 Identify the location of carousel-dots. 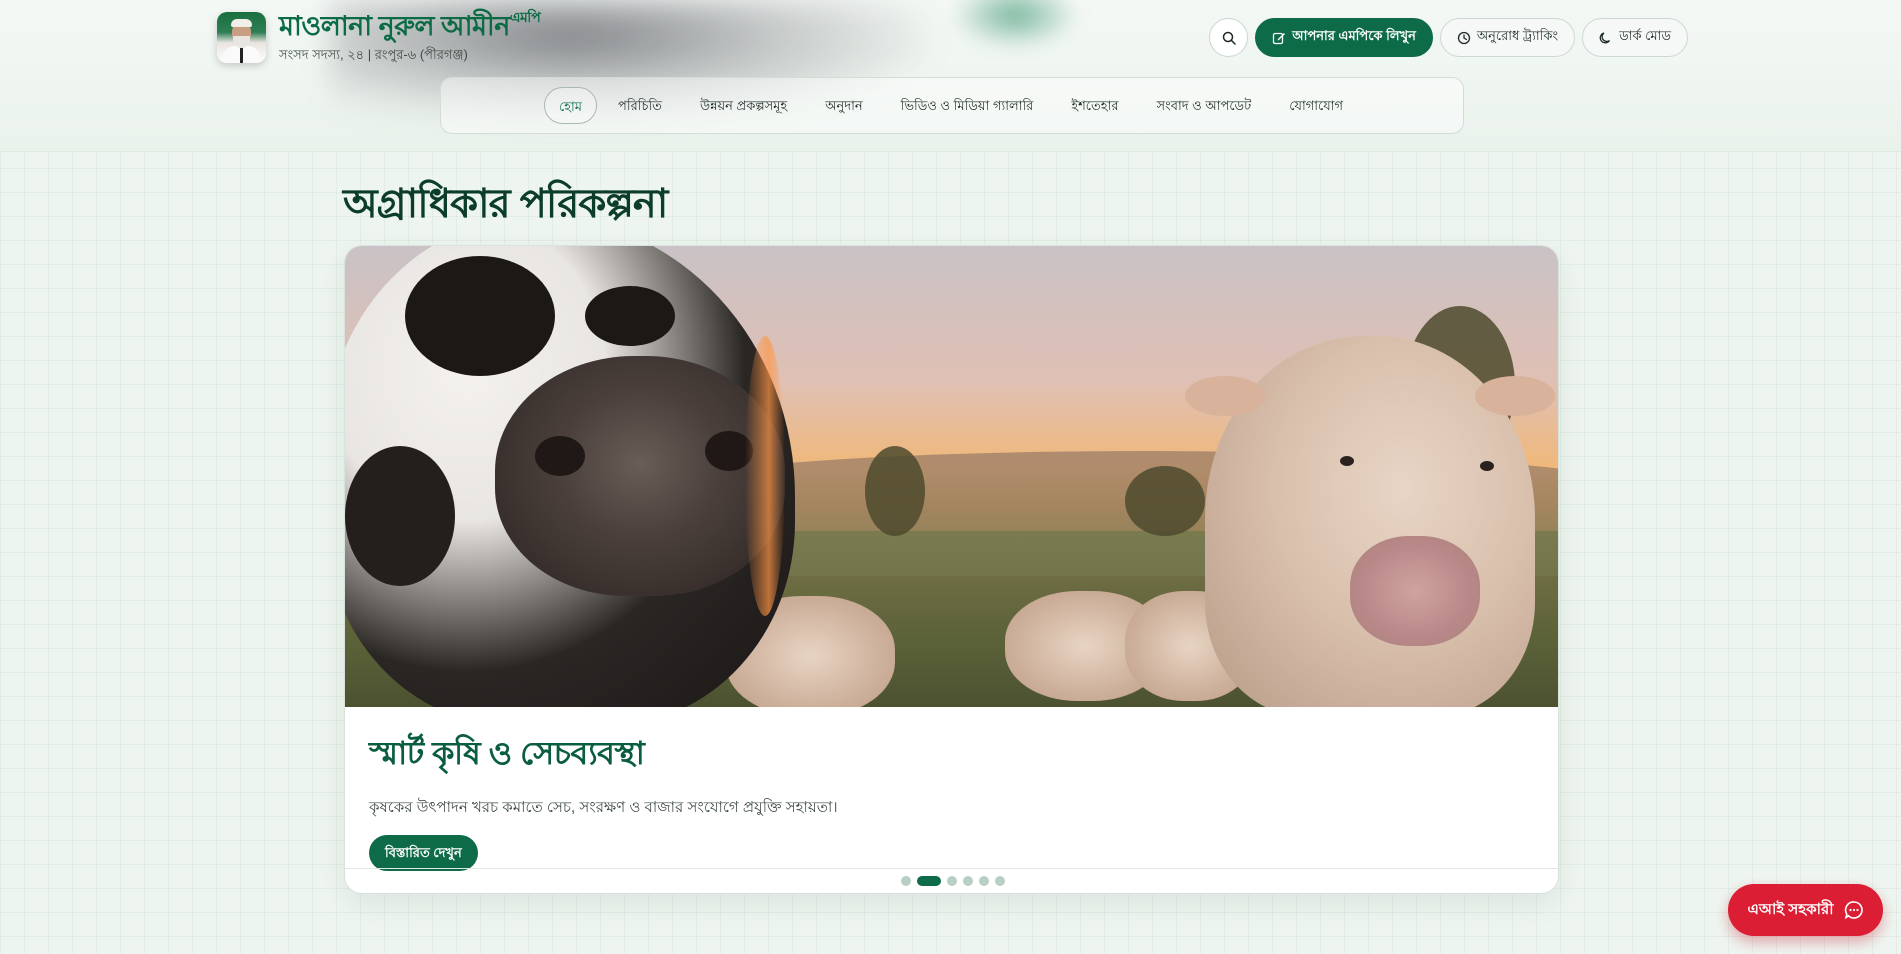
(951, 881).